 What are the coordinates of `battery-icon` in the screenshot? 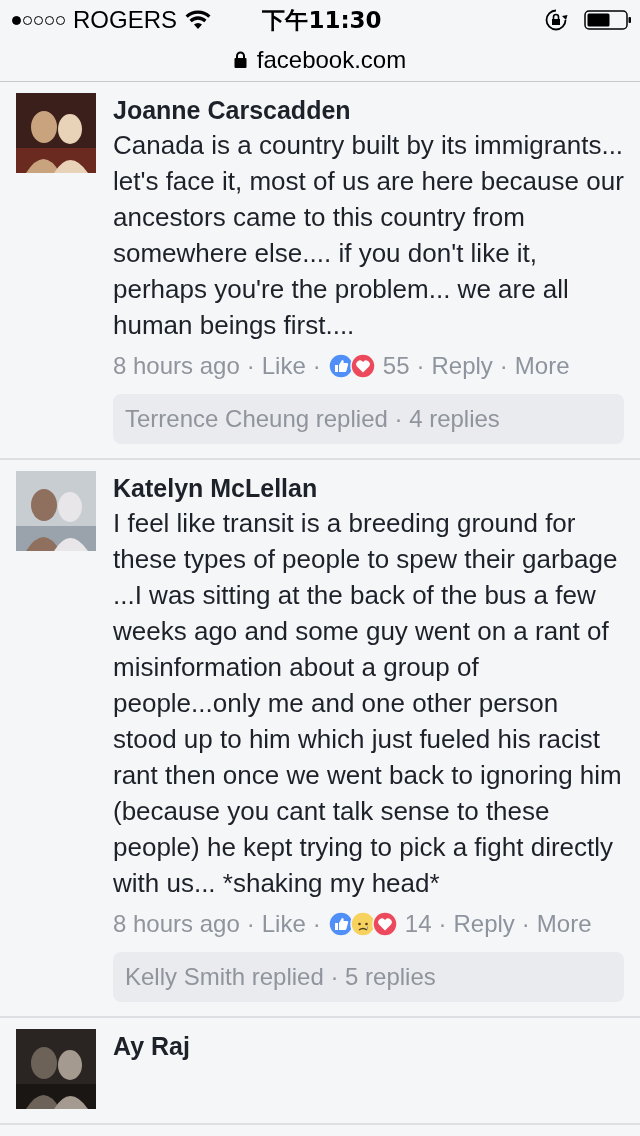 It's located at (608, 20).